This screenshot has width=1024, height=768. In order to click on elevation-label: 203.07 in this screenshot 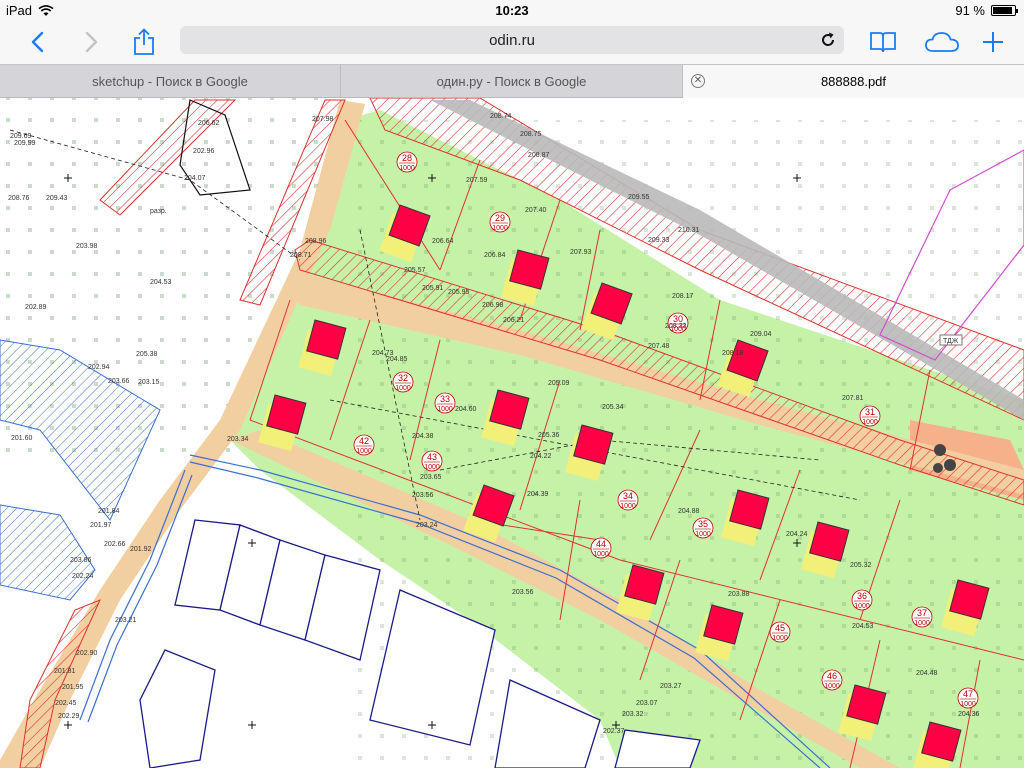, I will do `click(647, 703)`.